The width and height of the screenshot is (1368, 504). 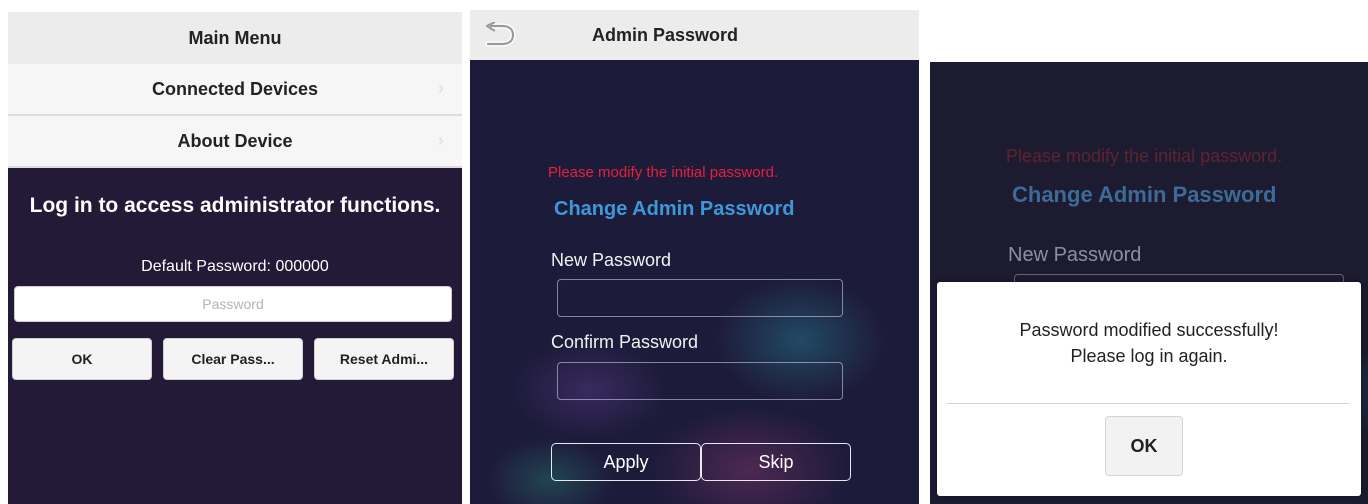 I want to click on confirm-password-label: Confirm Password, so click(x=625, y=342).